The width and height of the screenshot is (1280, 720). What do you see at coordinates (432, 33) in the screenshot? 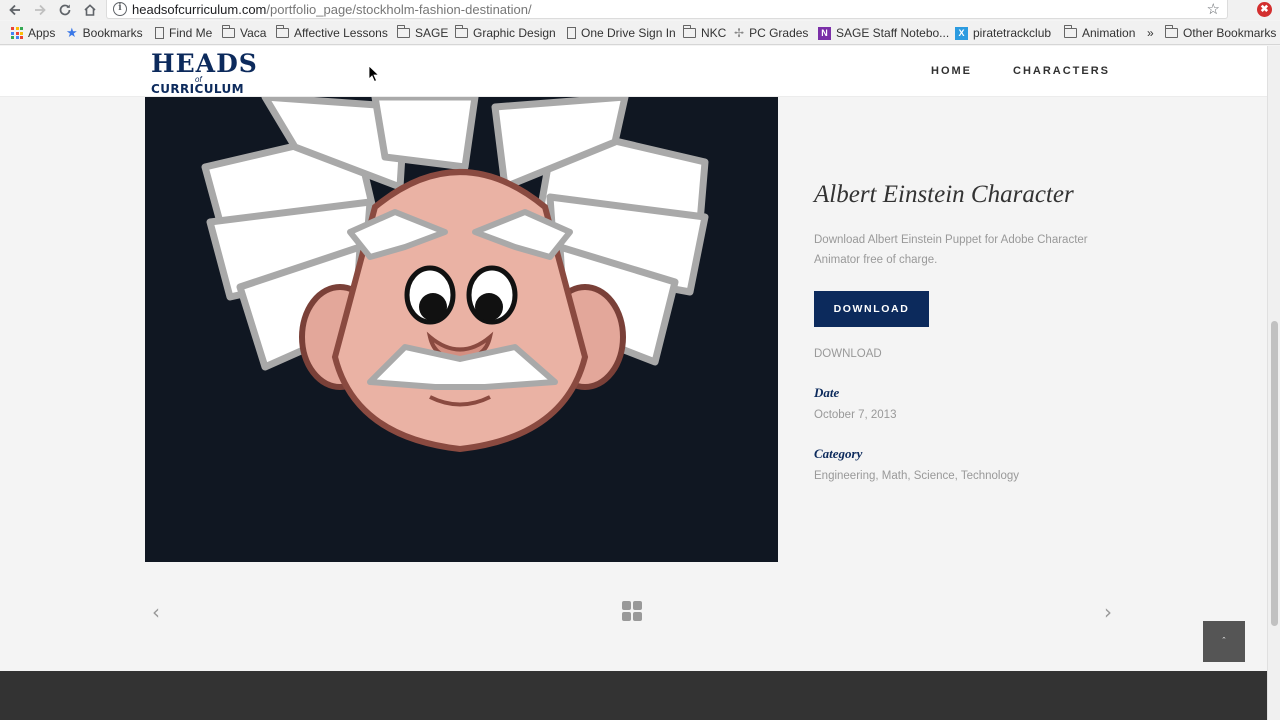
I see `bookmark-label: SAGE` at bounding box center [432, 33].